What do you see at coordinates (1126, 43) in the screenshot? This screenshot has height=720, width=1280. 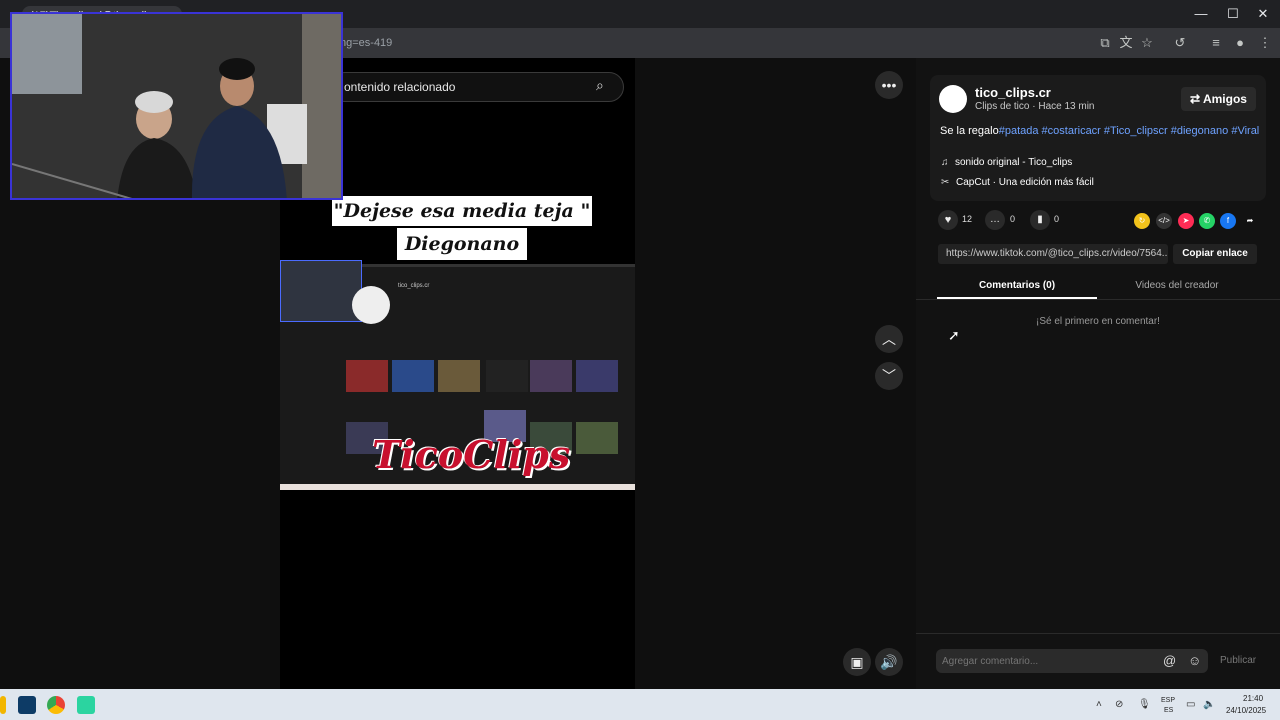 I see `translate-icon: 文` at bounding box center [1126, 43].